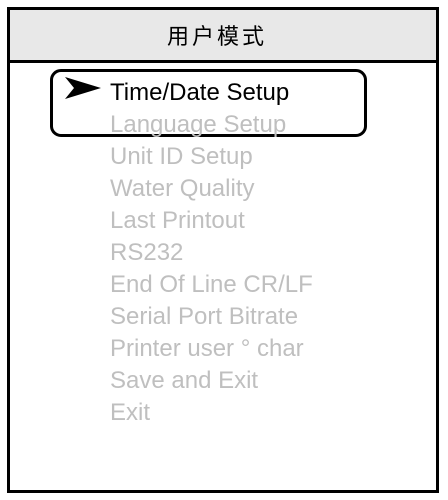 The image size is (448, 500). What do you see at coordinates (198, 125) in the screenshot?
I see `menu-item-language-setup: Language Setup` at bounding box center [198, 125].